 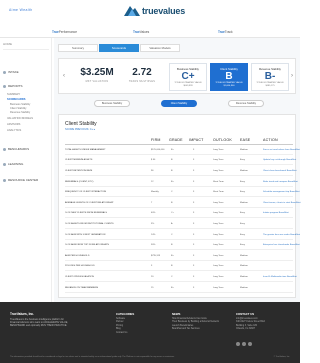 I want to click on benchmarks-icon, so click(x=4, y=149).